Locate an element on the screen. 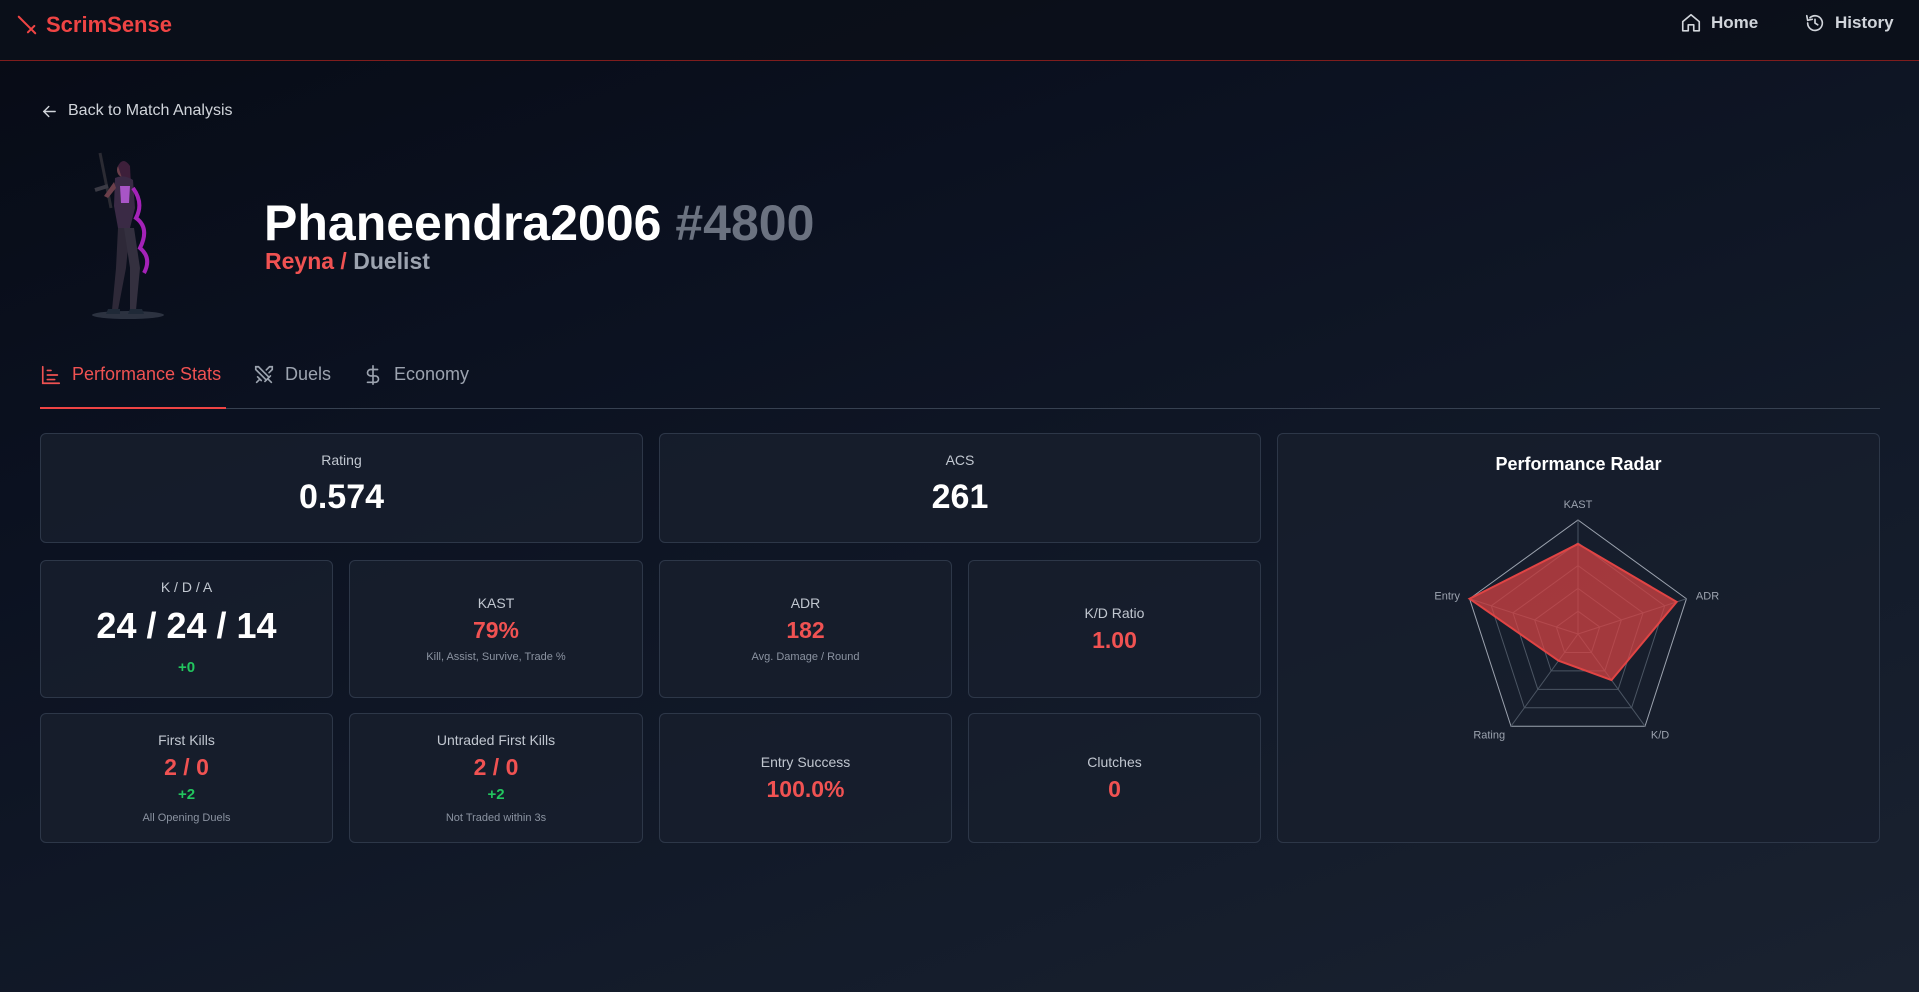 Image resolution: width=1919 pixels, height=992 pixels. rating-label: Rating is located at coordinates (341, 460).